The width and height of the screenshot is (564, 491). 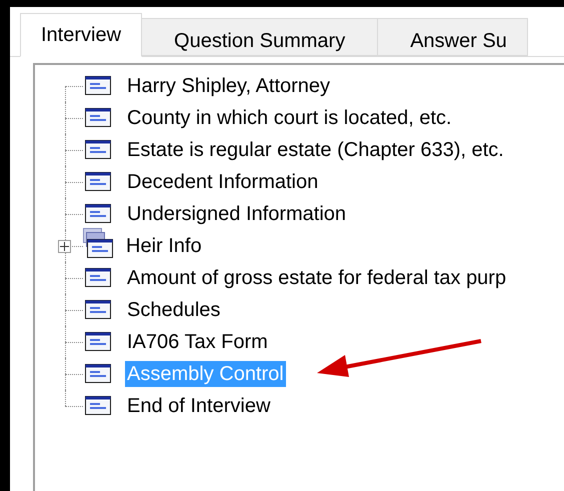 What do you see at coordinates (164, 246) in the screenshot?
I see `tree-item: Heir Info` at bounding box center [164, 246].